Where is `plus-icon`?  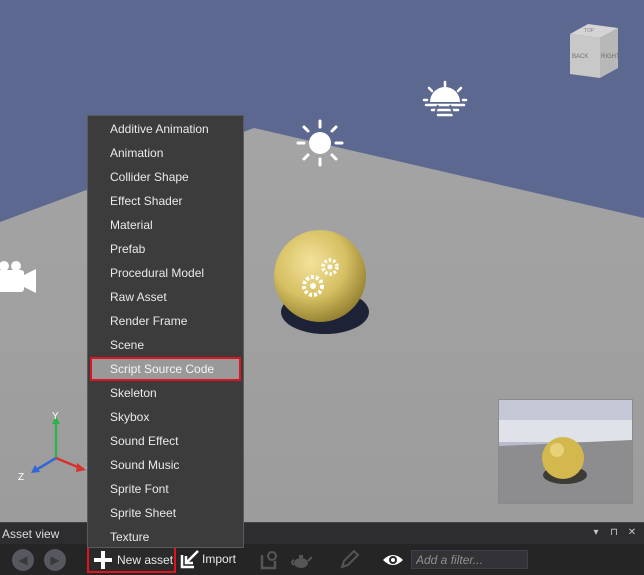
plus-icon is located at coordinates (103, 560).